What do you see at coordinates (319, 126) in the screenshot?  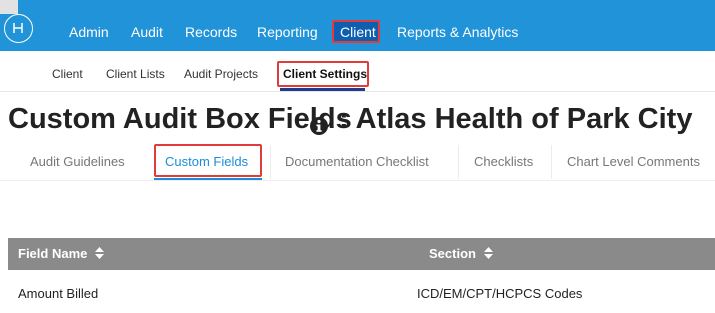 I see `info-circle-icon` at bounding box center [319, 126].